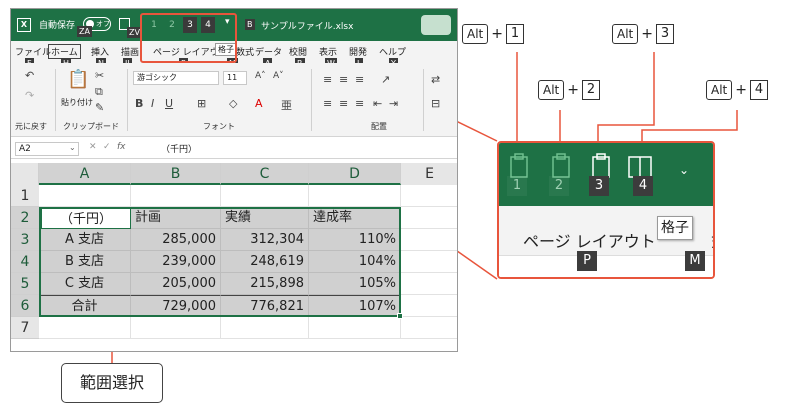  I want to click on col-header-d: D, so click(355, 174).